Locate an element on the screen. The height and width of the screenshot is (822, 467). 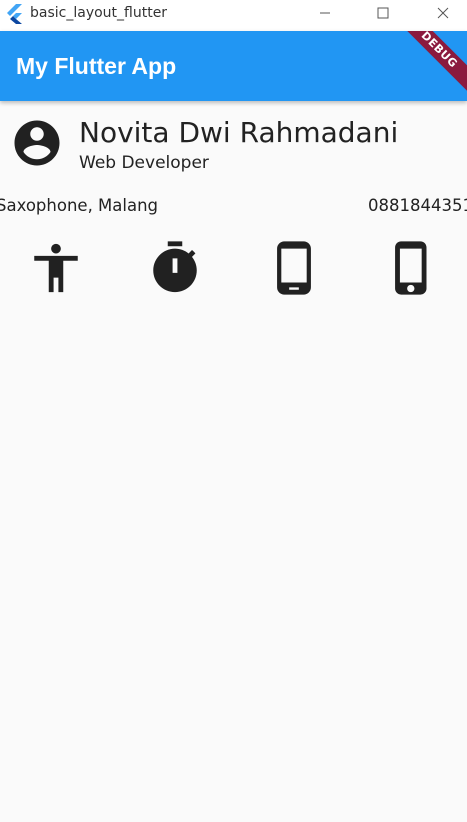
app-bar: My Flutter App DEBUG is located at coordinates (233, 66).